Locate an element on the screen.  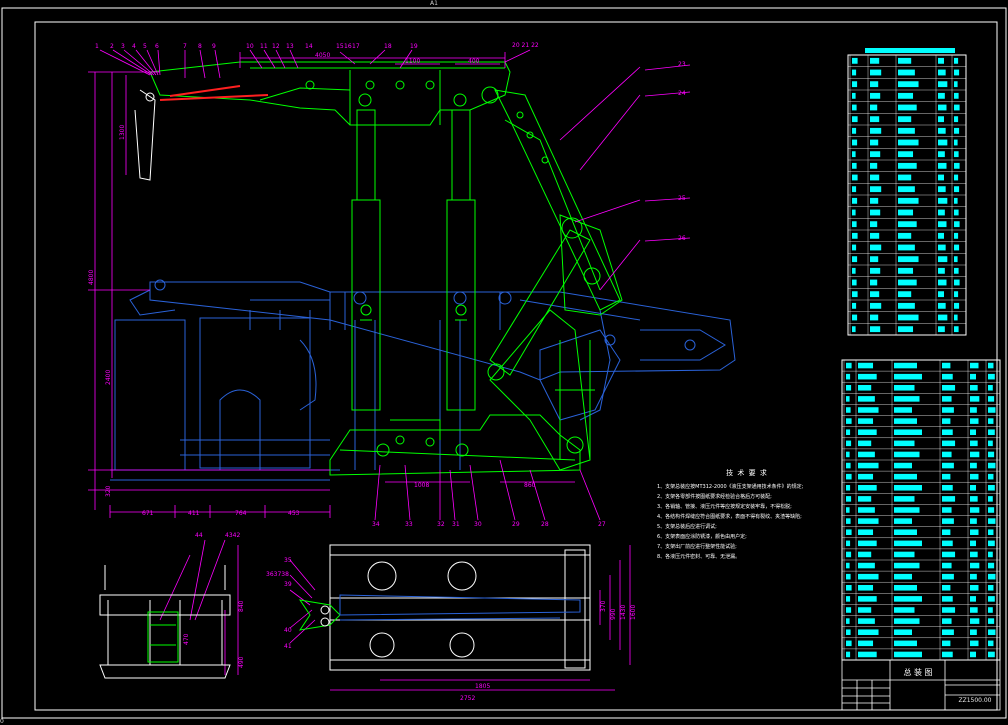
callout-label: 1 is located at coordinates (97, 46).